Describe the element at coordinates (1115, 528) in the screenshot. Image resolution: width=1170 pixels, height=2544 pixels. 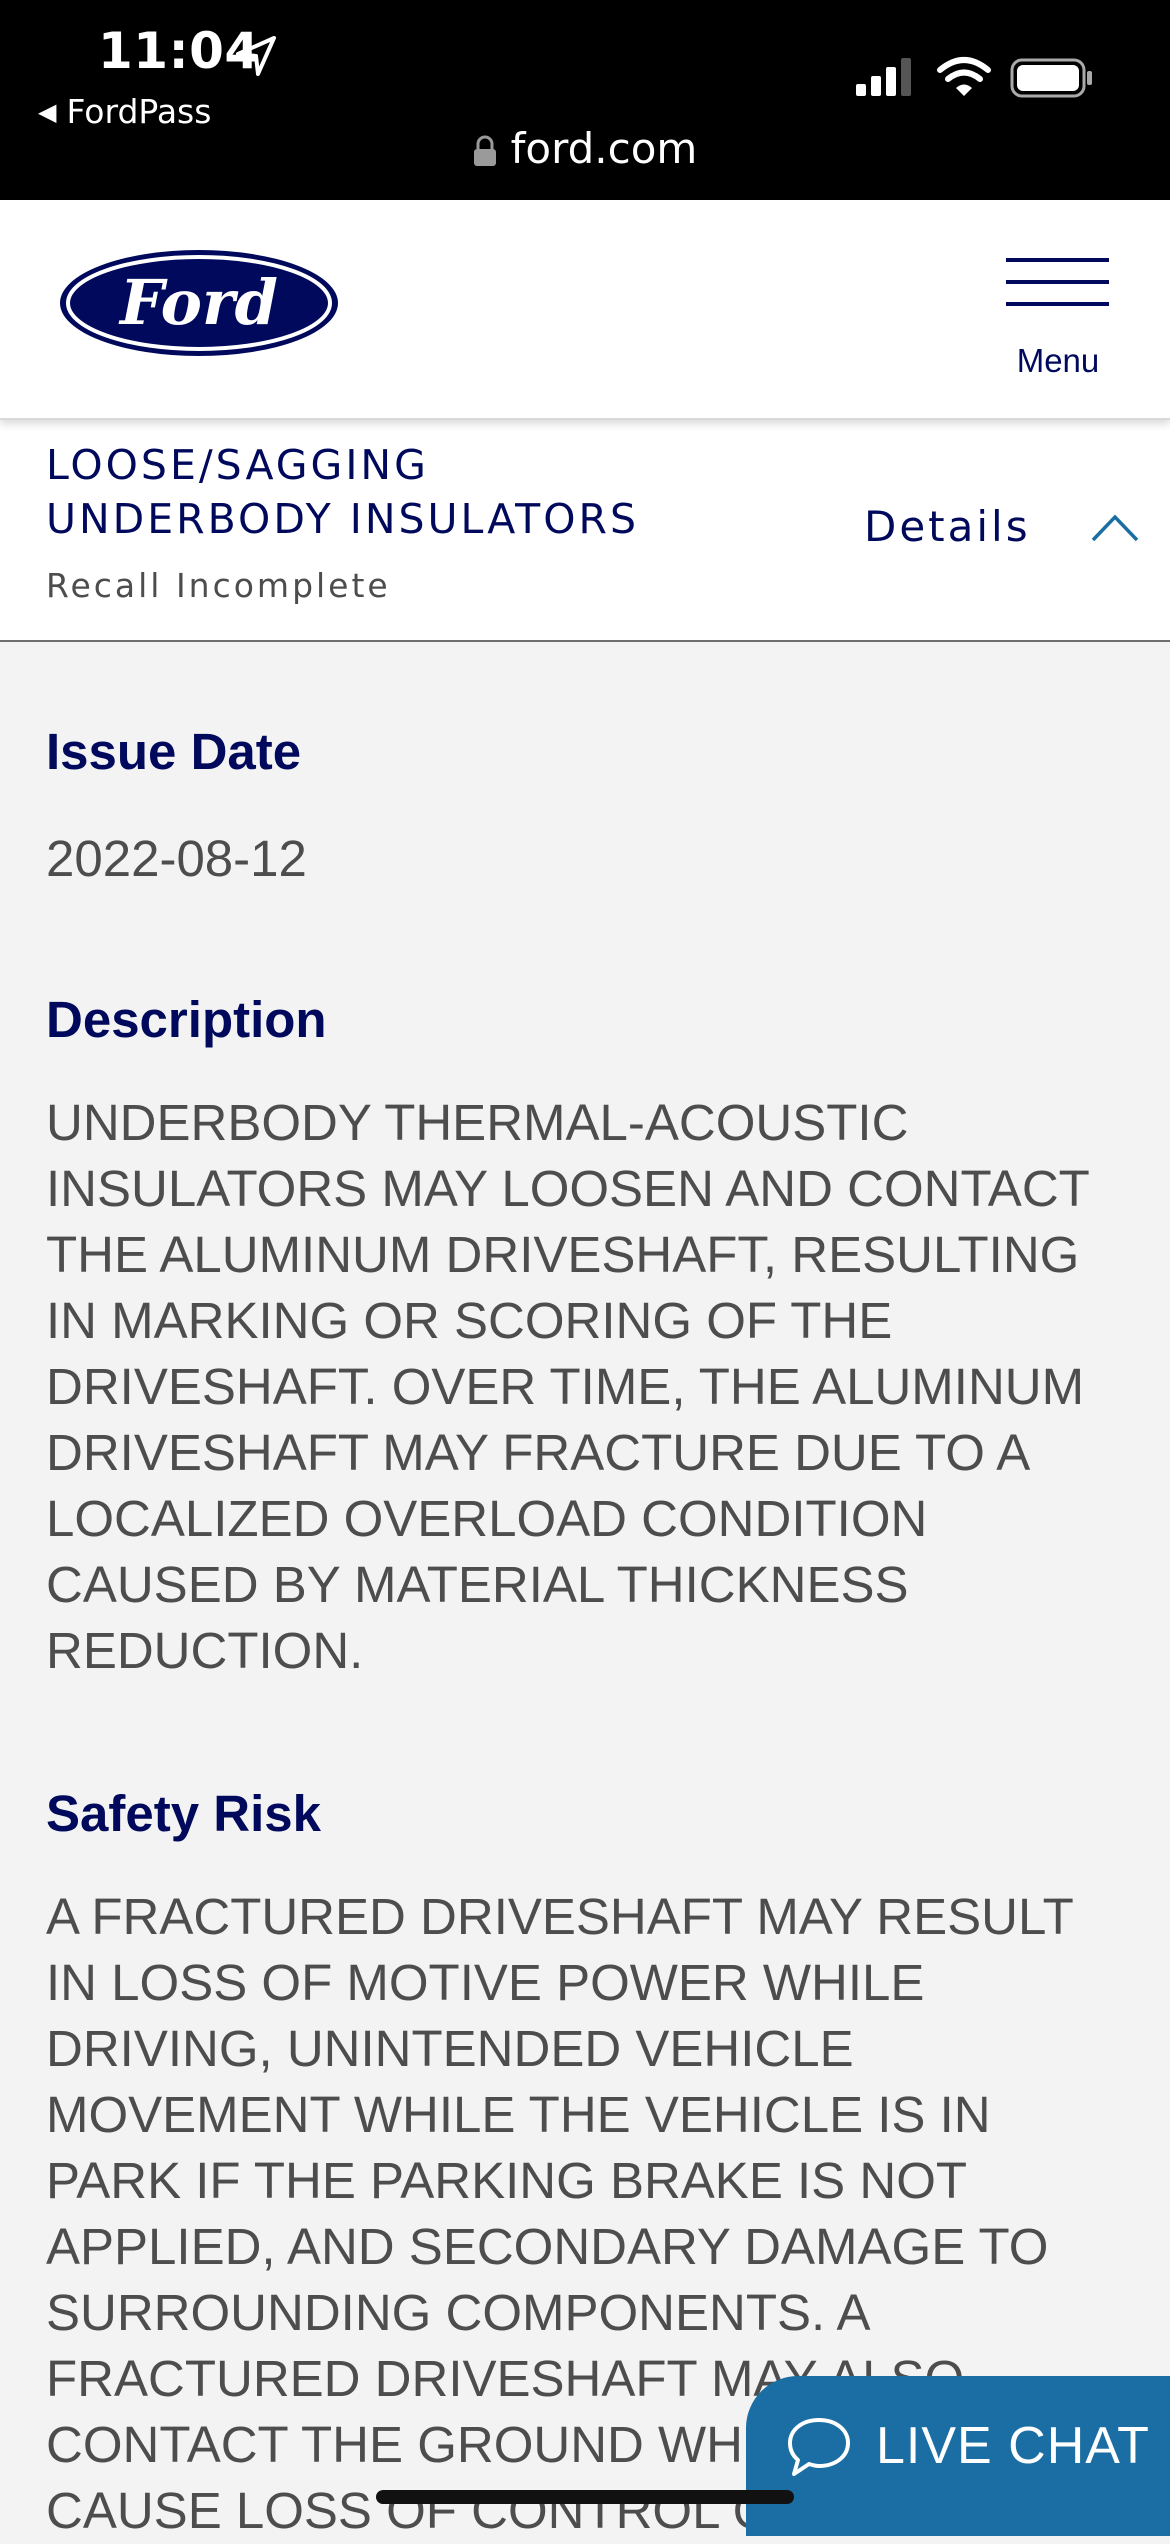
I see `chevron-up-icon` at that location.